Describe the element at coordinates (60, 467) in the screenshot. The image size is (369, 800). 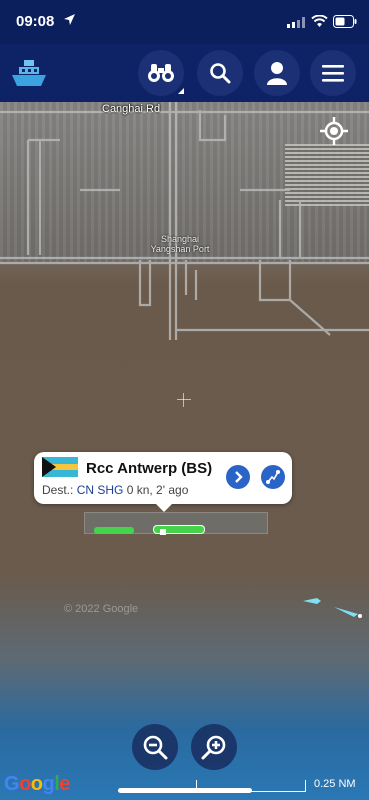
I see `bahamas-flag-icon` at that location.